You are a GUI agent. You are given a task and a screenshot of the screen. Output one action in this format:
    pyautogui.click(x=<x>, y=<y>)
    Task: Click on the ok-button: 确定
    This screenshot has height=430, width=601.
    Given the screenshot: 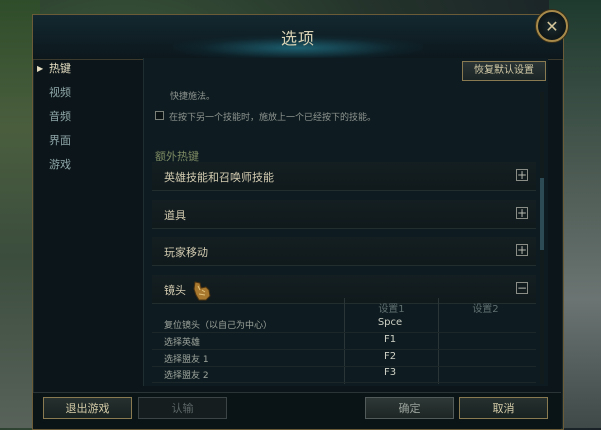 What is the action you would take?
    pyautogui.click(x=409, y=408)
    